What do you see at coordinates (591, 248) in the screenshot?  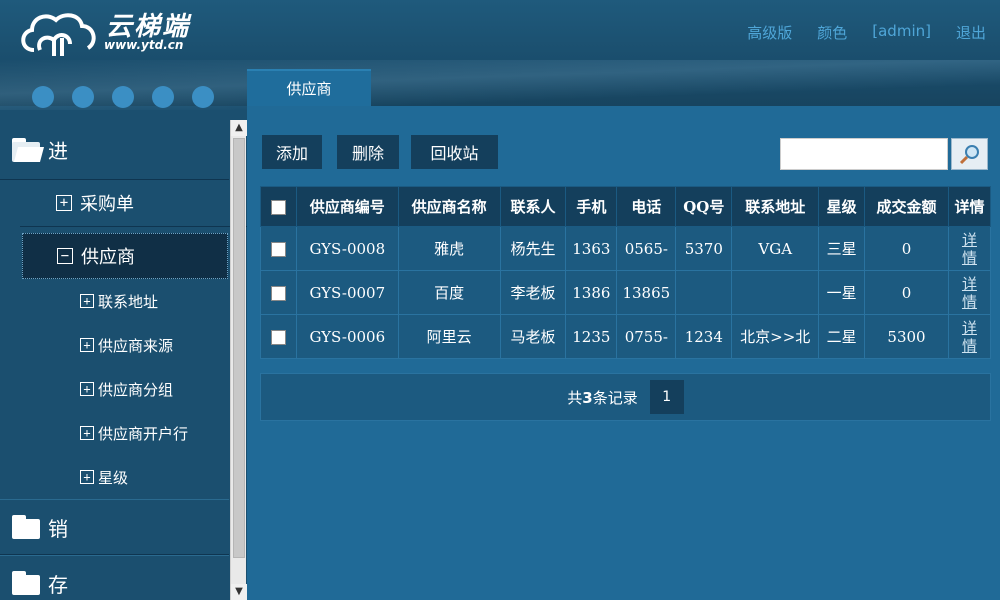 I see `mobile-cell: 1363` at bounding box center [591, 248].